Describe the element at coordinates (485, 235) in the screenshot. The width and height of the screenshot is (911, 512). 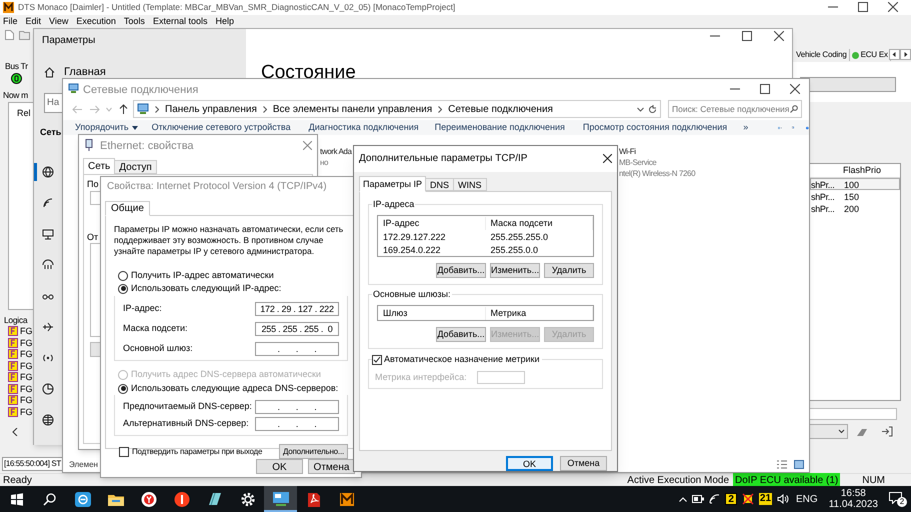
I see `list-box: IP-адрес Маска подсети 172.29.127.222 255.255.255.0 169.254.0.222 255.255.0.0` at that location.